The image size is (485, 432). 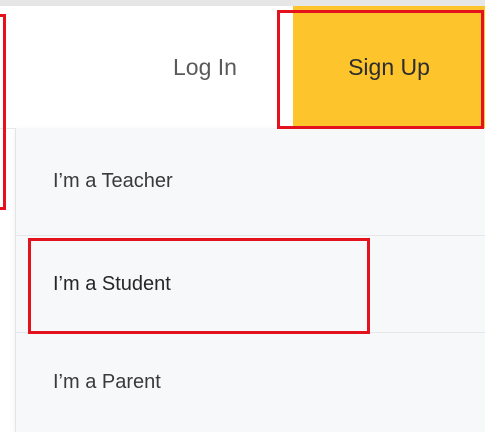 I want to click on login-link: Log In, so click(x=205, y=67).